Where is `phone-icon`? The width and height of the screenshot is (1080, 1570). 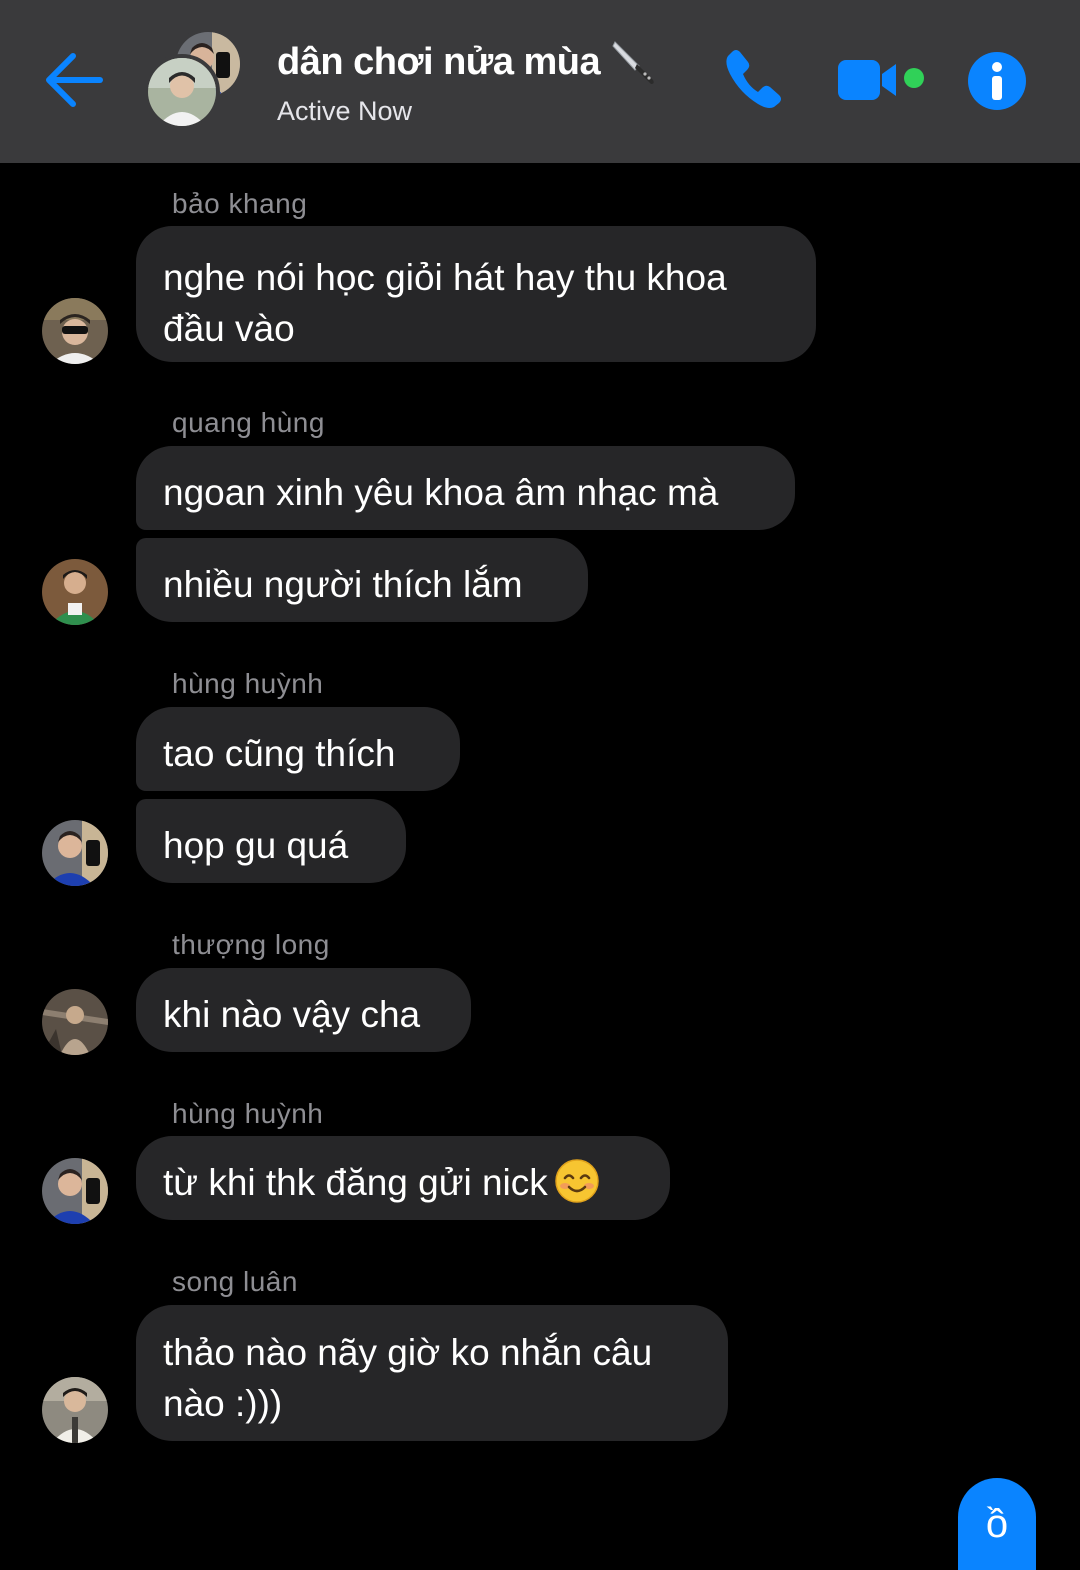 phone-icon is located at coordinates (753, 79).